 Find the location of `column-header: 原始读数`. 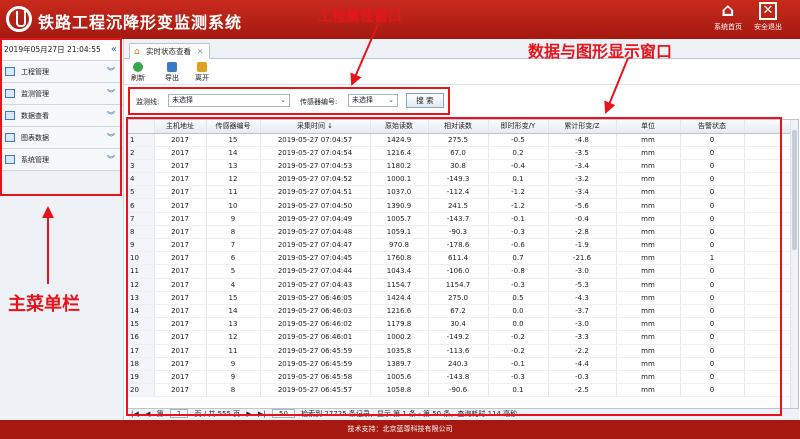

column-header: 原始读数 is located at coordinates (399, 127).